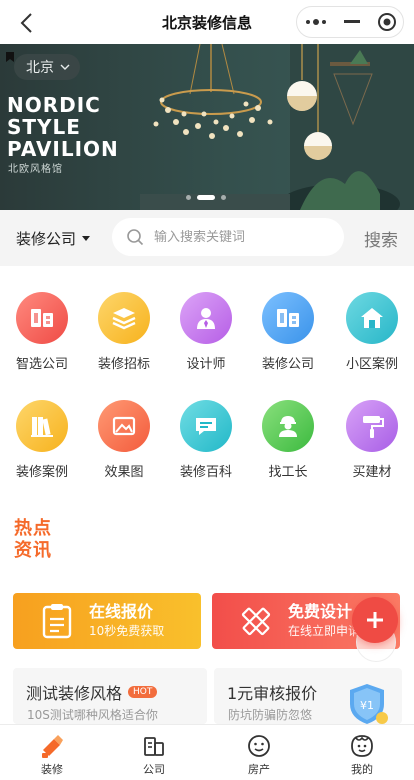 Image resolution: width=414 pixels, height=780 pixels. I want to click on card-title: 测试装修风格, so click(74, 693).